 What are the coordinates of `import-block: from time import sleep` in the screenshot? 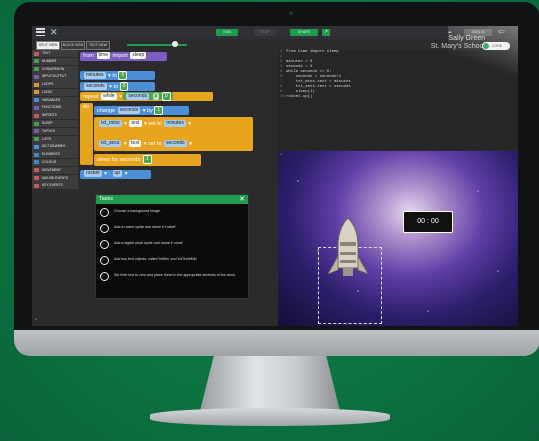 It's located at (123, 56).